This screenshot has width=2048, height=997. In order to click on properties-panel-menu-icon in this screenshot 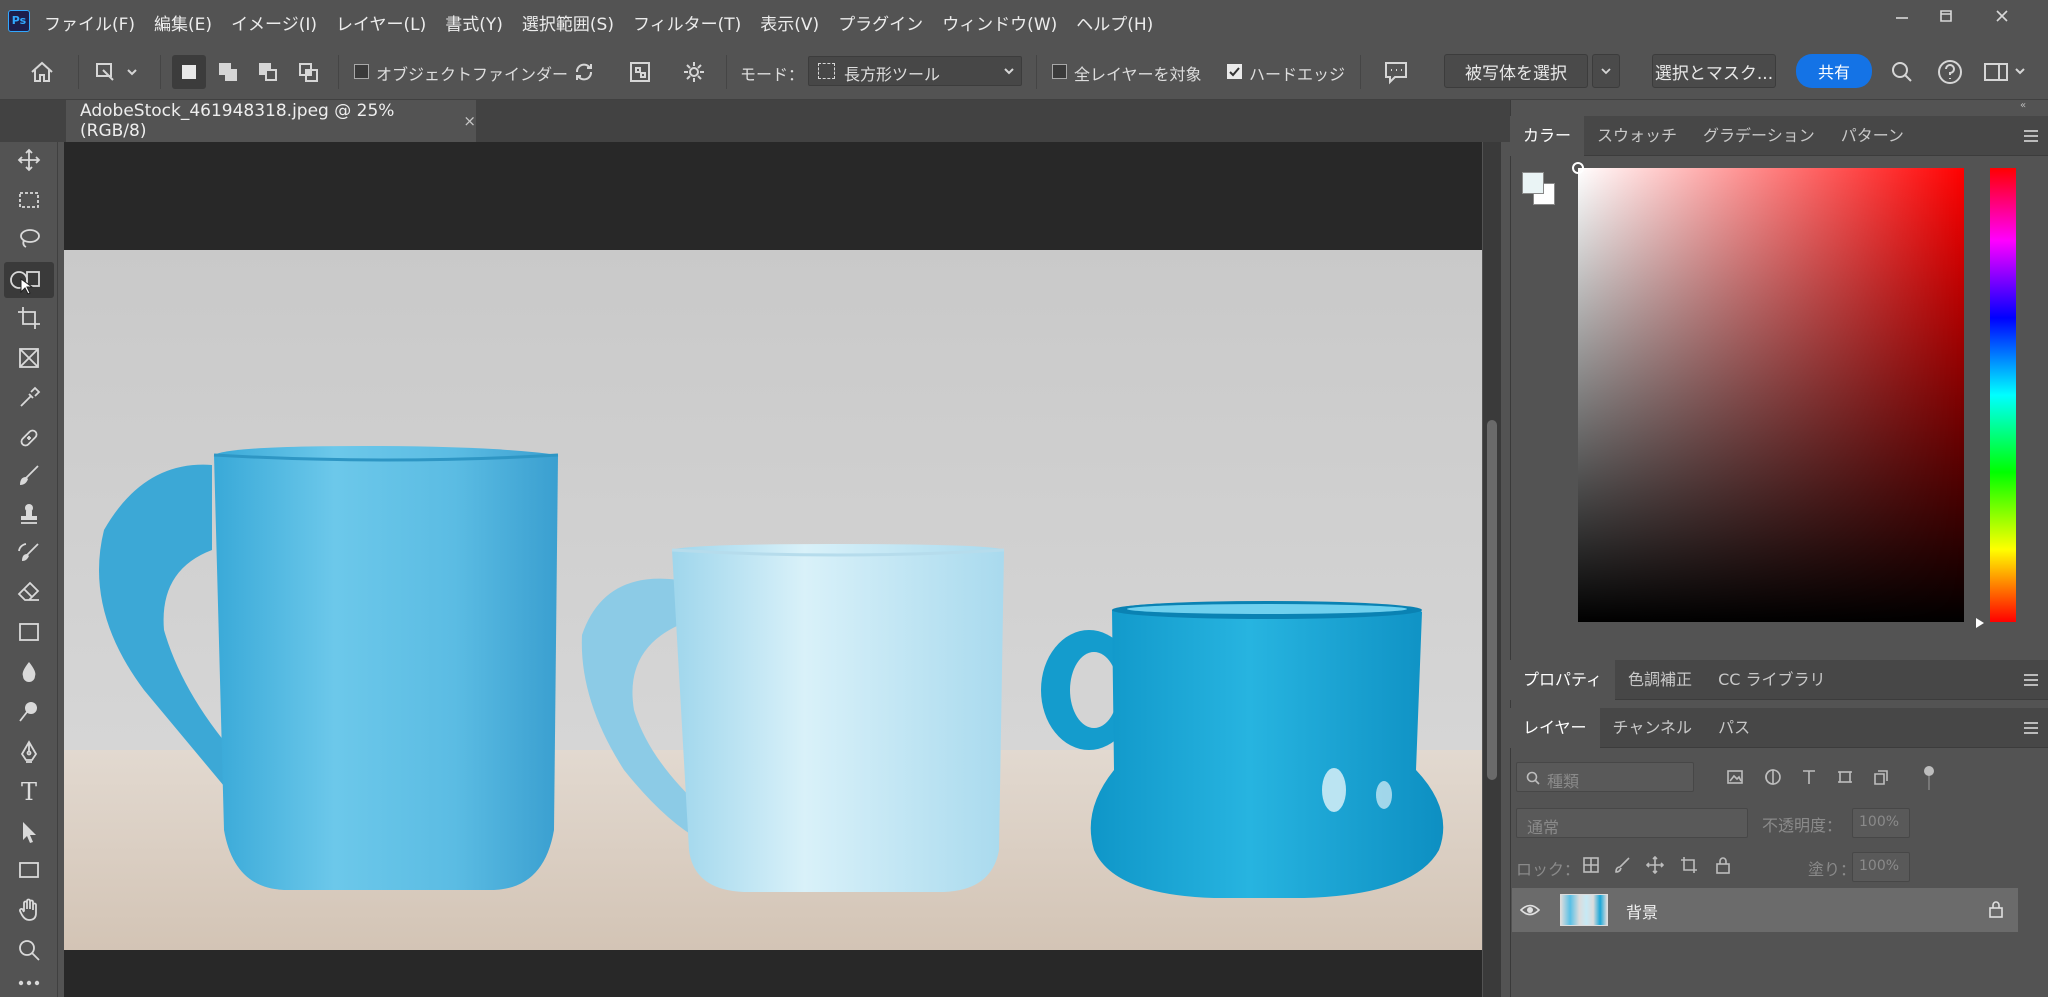, I will do `click(2031, 680)`.